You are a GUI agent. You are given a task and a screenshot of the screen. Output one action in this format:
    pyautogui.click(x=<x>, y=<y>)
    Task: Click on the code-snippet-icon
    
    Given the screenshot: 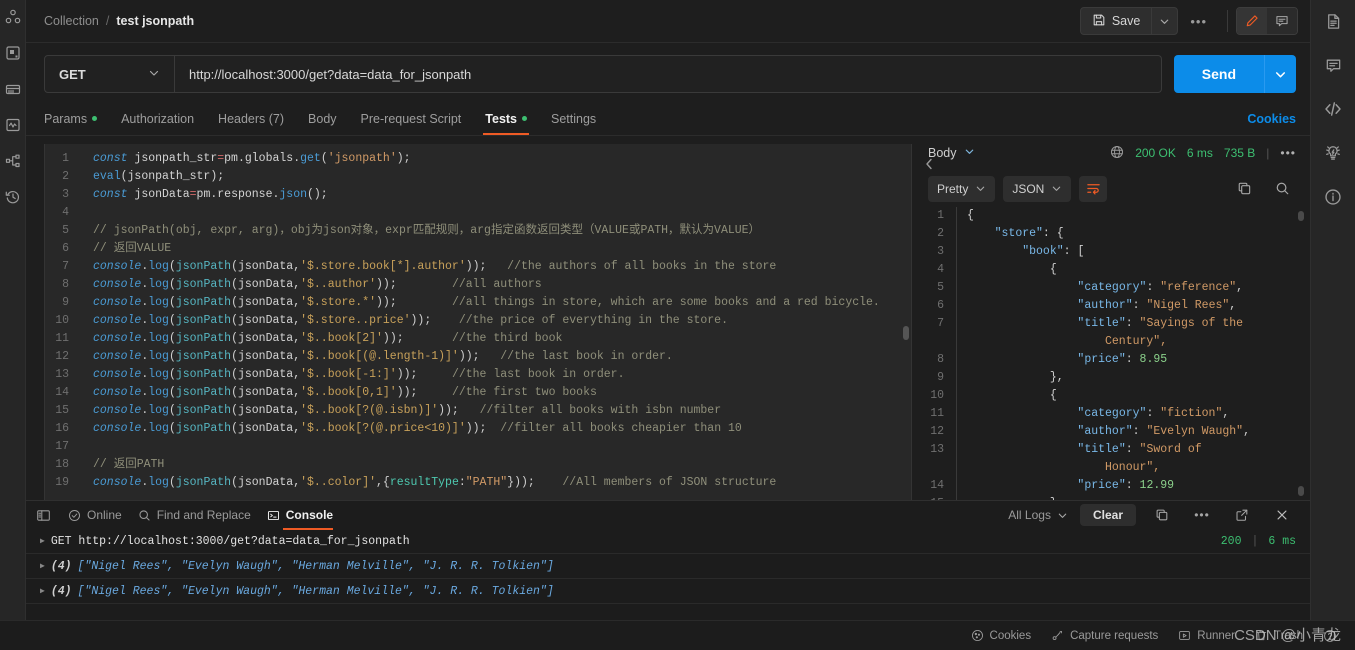 What is the action you would take?
    pyautogui.click(x=1333, y=109)
    